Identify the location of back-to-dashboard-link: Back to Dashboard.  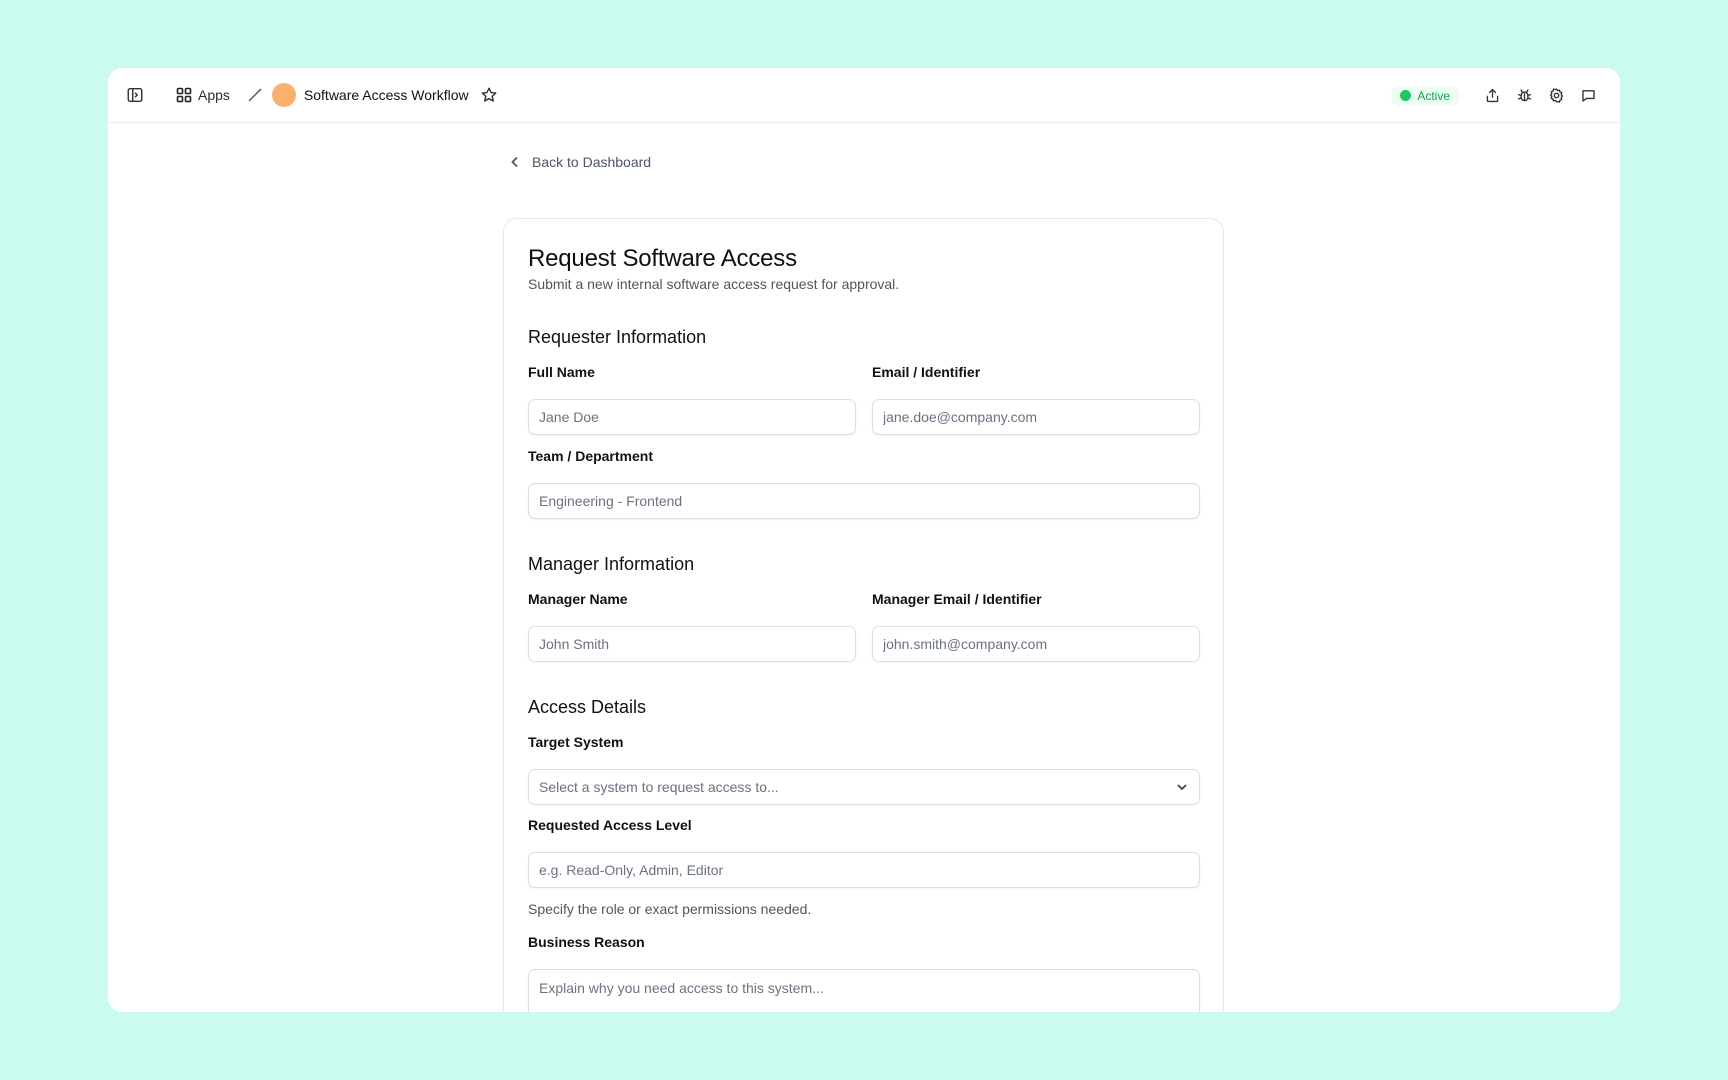
(579, 162).